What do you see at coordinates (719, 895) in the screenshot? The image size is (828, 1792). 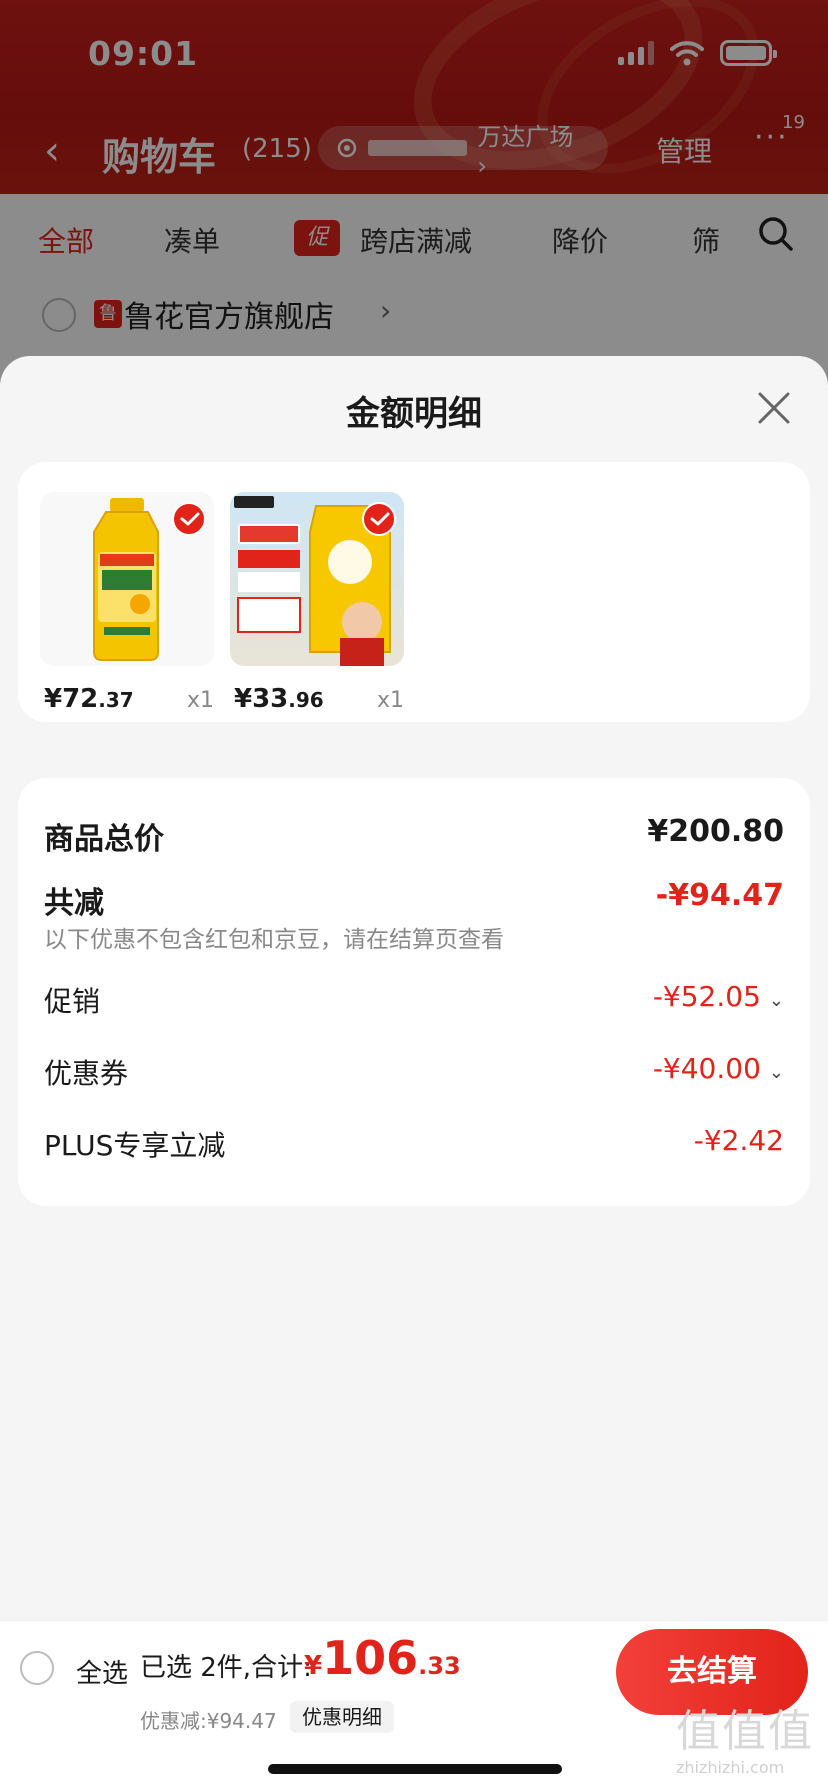 I see `total-discount-value: -¥94.47` at bounding box center [719, 895].